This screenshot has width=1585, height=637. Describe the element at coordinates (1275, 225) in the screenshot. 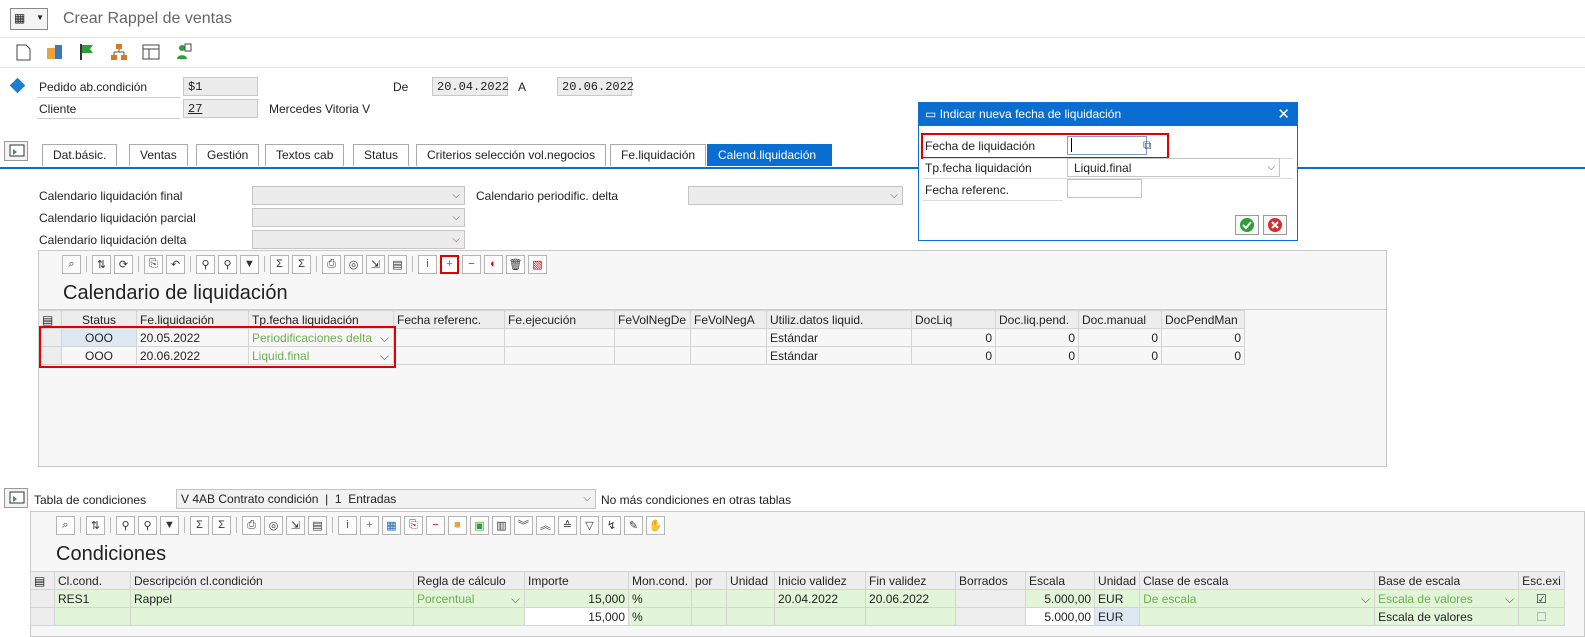

I see `cancel-button` at that location.